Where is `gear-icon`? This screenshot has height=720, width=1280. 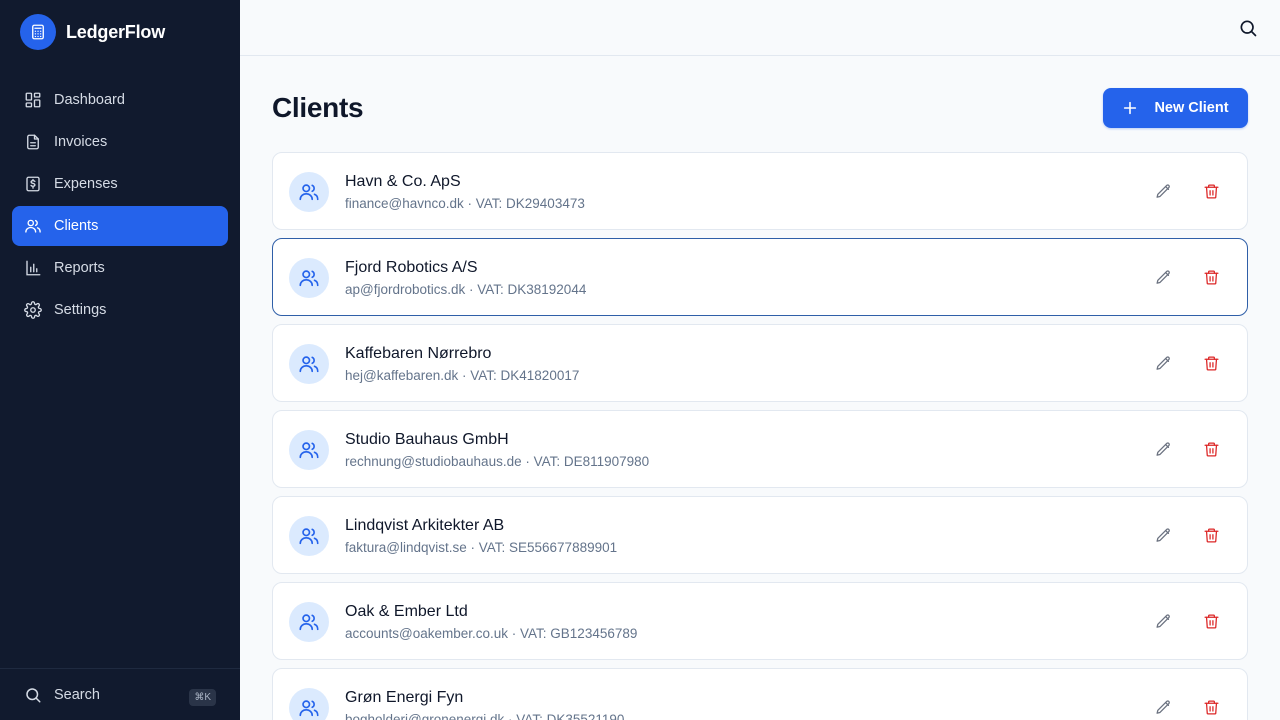
gear-icon is located at coordinates (33, 310).